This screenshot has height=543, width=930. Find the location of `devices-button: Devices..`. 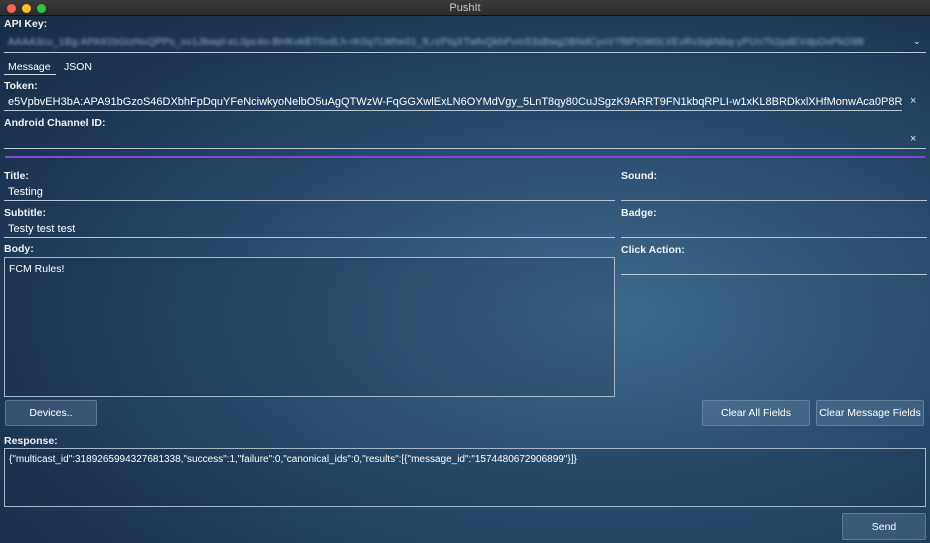

devices-button: Devices.. is located at coordinates (51, 413).